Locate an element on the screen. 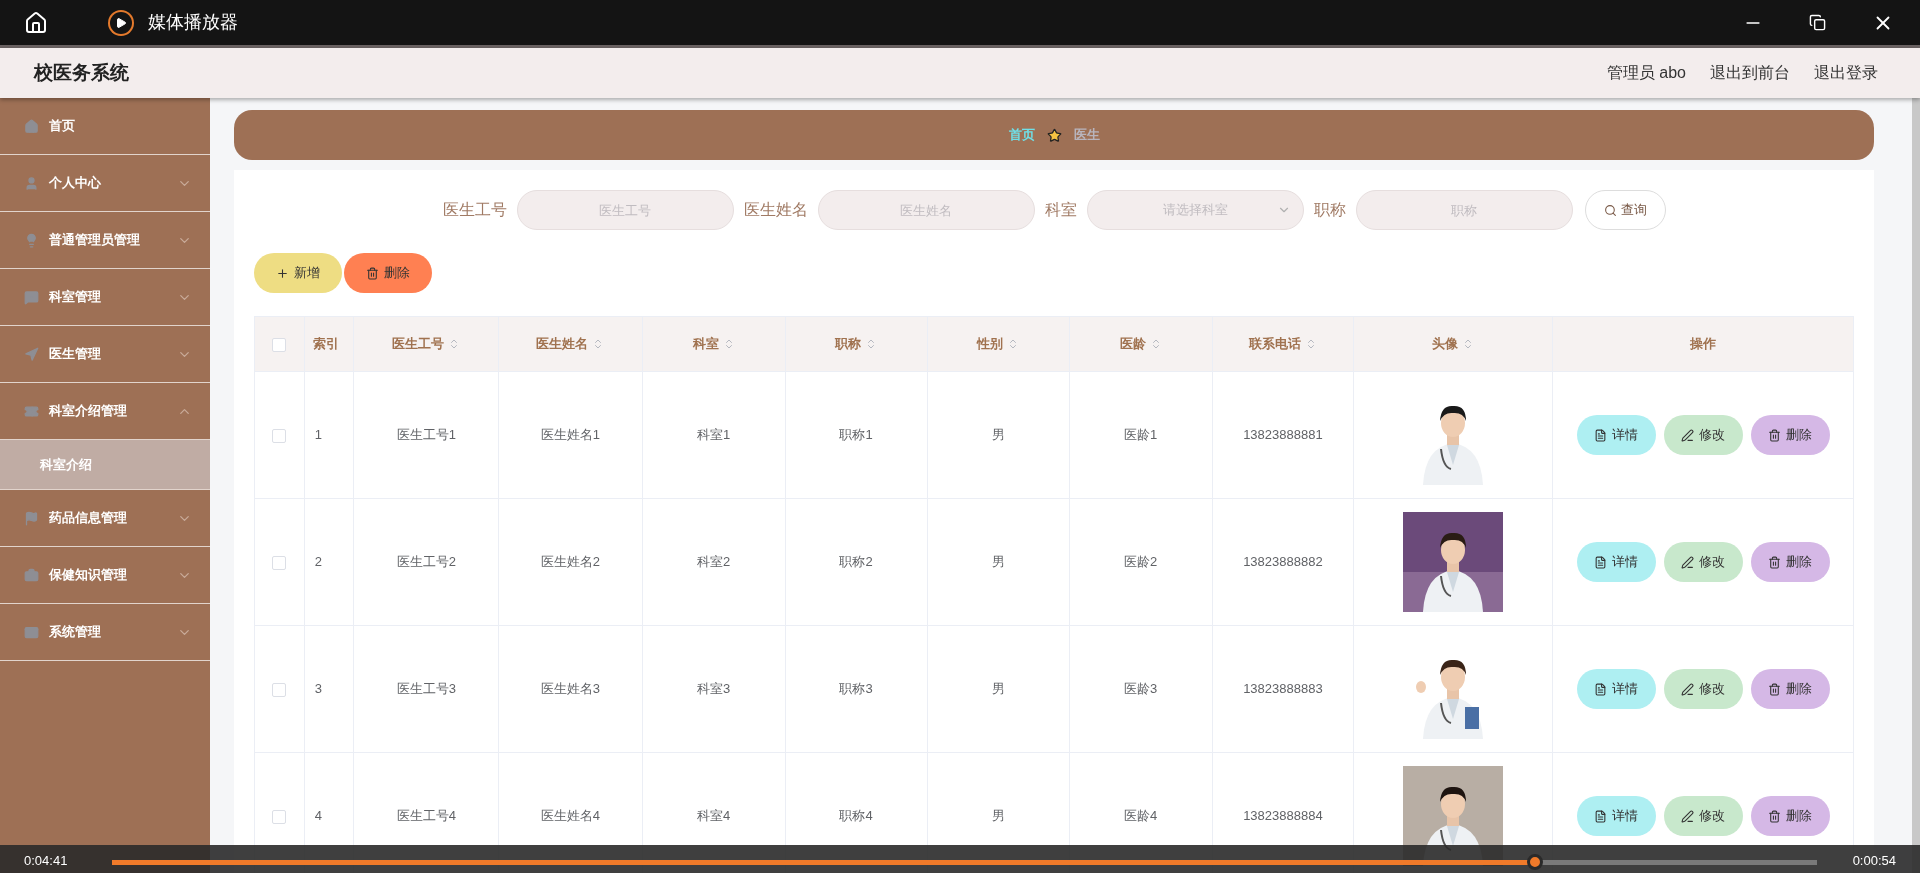 This screenshot has height=873, width=1920. table-cell: 医生工号2 is located at coordinates (426, 562).